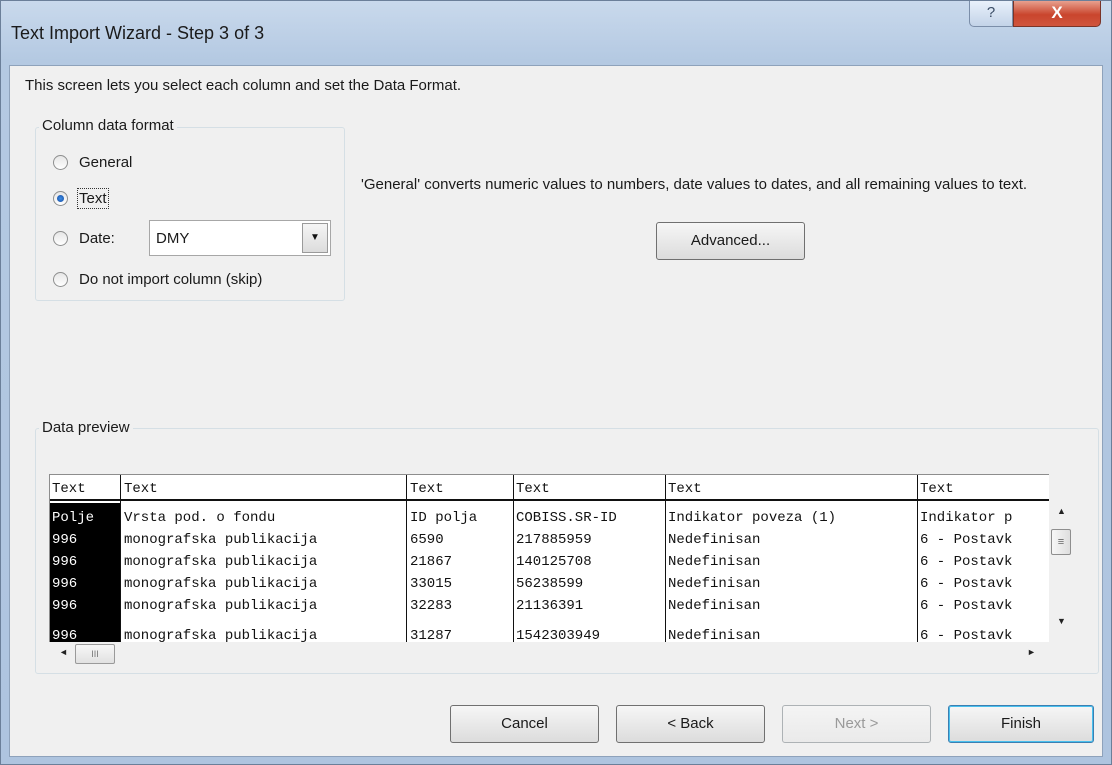 The image size is (1112, 765). What do you see at coordinates (106, 162) in the screenshot?
I see `radio-general-label: General` at bounding box center [106, 162].